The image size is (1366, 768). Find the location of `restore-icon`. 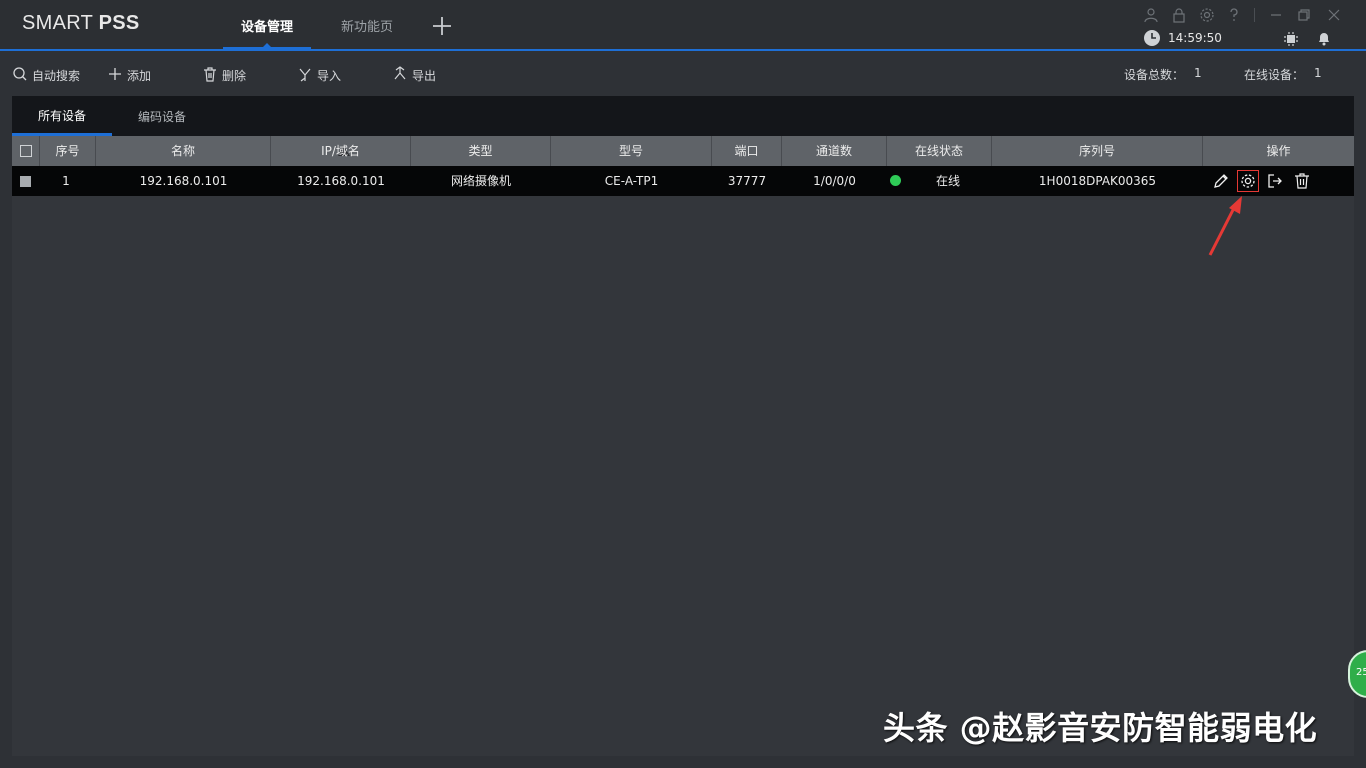

restore-icon is located at coordinates (1304, 15).